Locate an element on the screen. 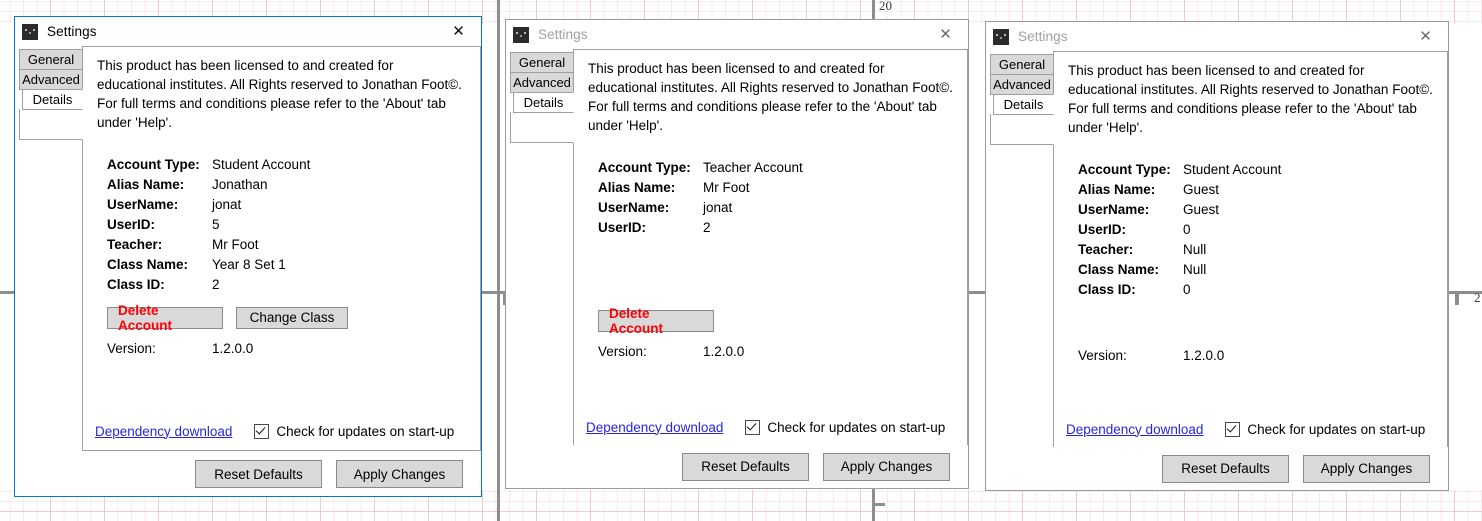 The image size is (1482, 521). tab-strip: General Advanced Details is located at coordinates (49, 248).